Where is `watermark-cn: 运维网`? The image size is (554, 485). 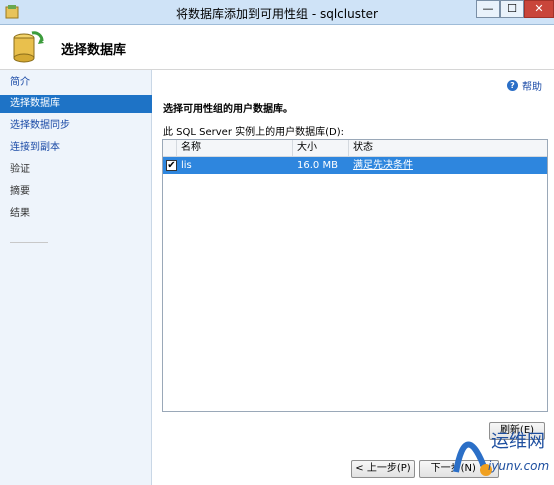 watermark-cn: 运维网 is located at coordinates (518, 441).